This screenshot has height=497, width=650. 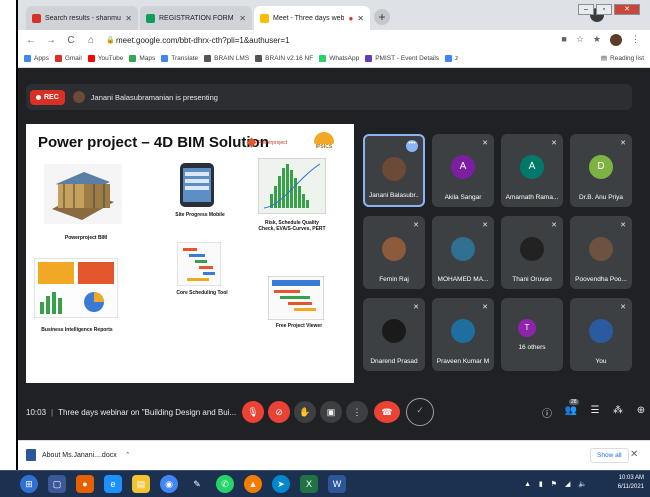 I want to click on more-options-button: ⋮, so click(x=357, y=412).